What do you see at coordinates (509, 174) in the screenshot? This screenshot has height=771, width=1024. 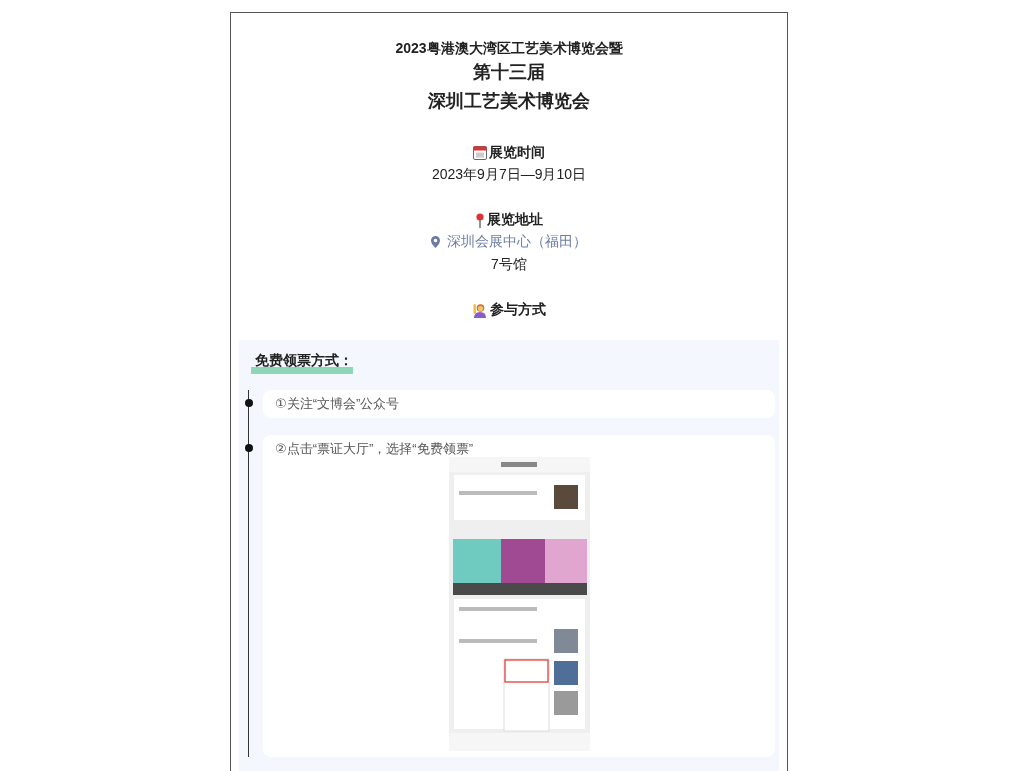 I see `info-text: 2023年9月7日—9月10日` at bounding box center [509, 174].